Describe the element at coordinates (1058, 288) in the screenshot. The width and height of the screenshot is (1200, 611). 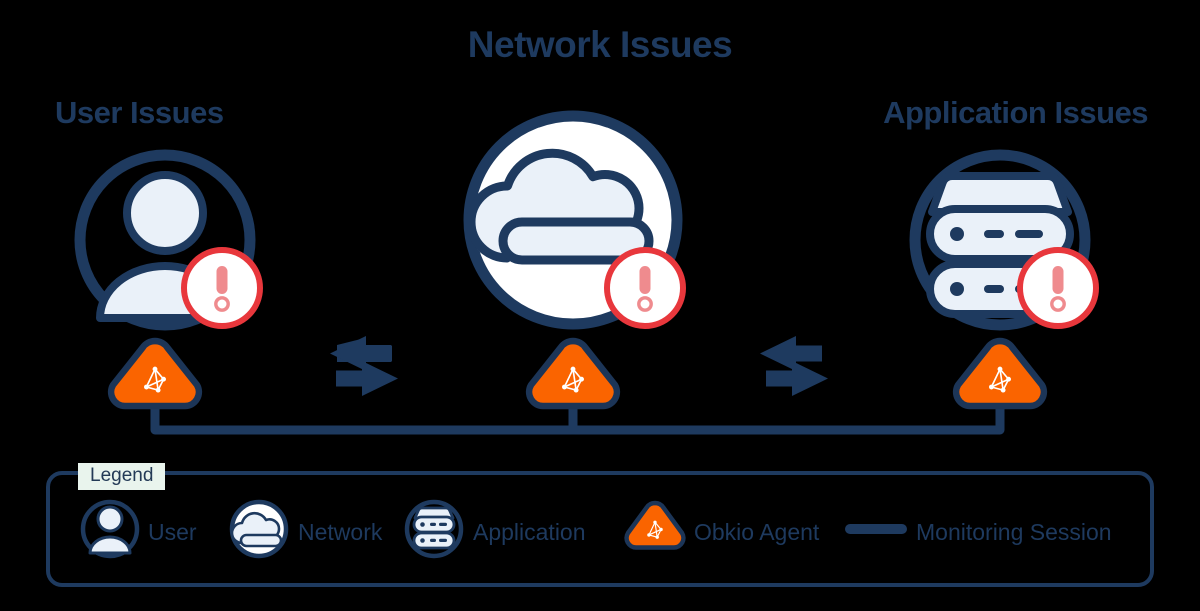
I see `status-badge-application-alert` at that location.